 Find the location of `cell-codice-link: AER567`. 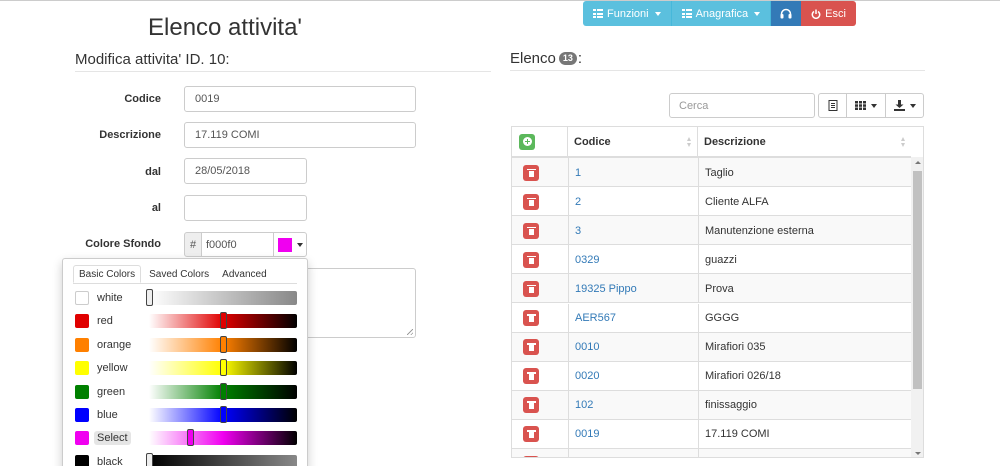

cell-codice-link: AER567 is located at coordinates (633, 318).